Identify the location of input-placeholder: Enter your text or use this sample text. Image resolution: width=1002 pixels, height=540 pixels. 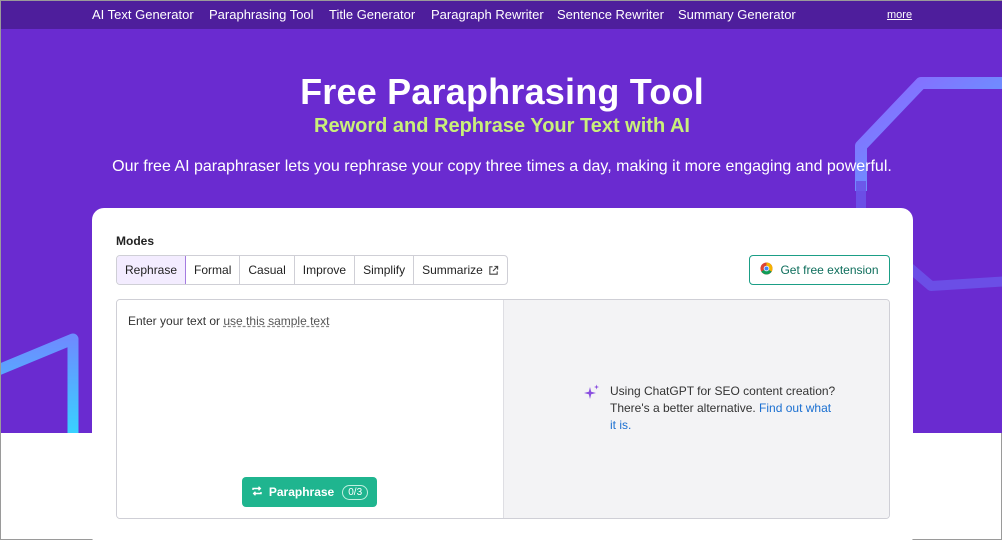
(228, 321).